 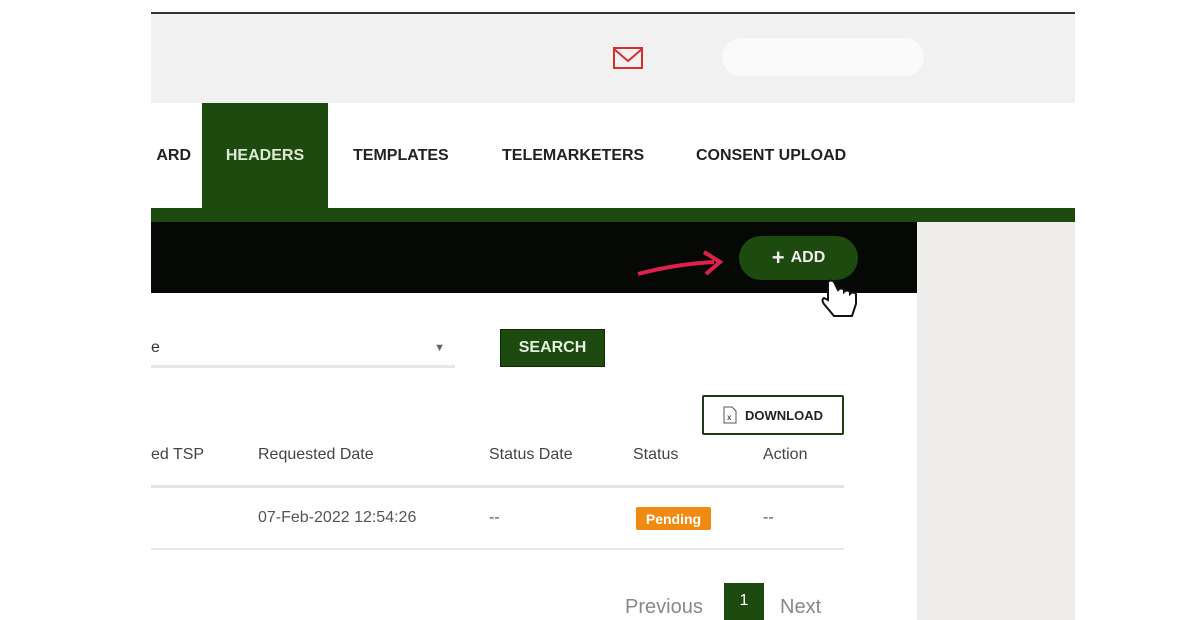 I want to click on row-divider, so click(x=497, y=549).